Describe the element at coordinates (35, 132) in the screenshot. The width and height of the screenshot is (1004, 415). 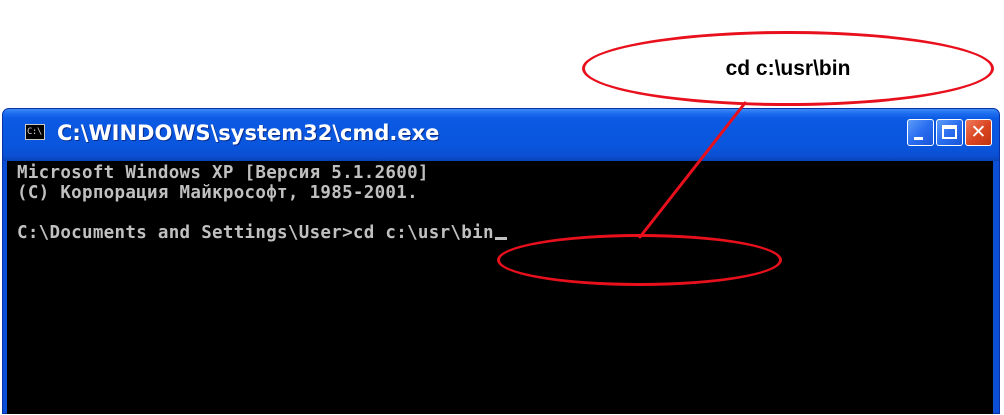
I see `cmd-app-icon: C:\` at that location.